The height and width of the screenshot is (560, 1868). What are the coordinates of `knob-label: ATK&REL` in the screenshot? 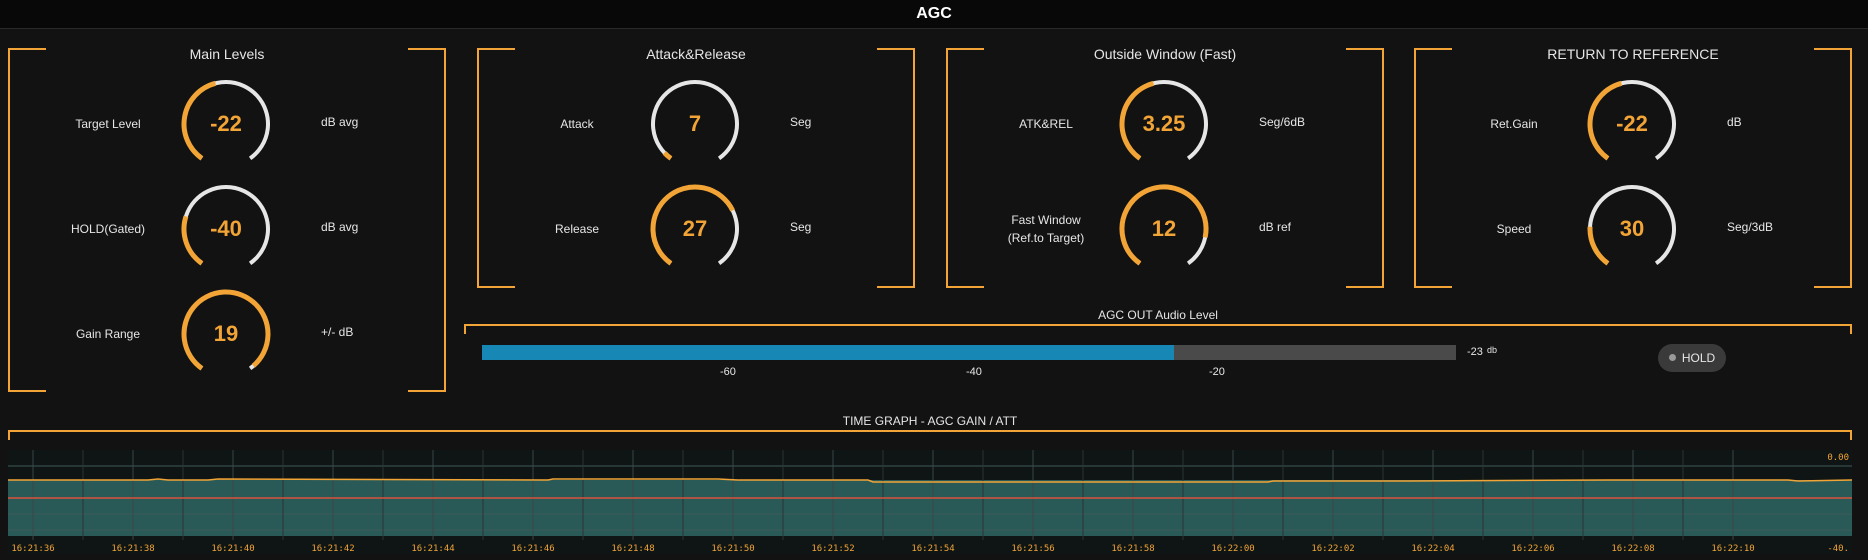 It's located at (1046, 124).